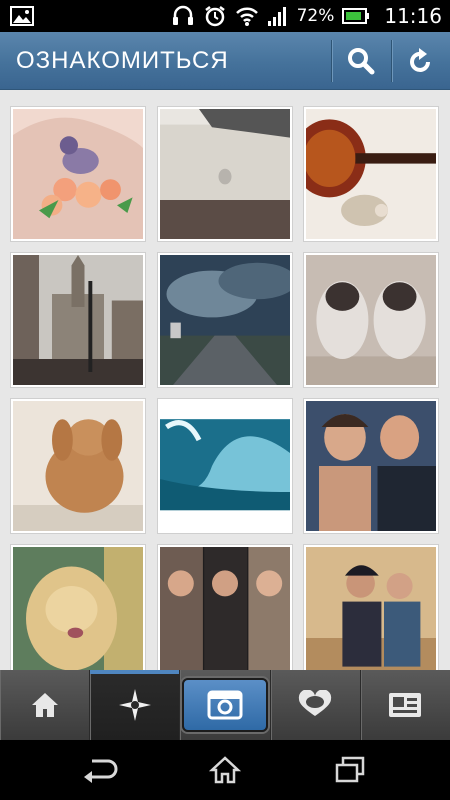 This screenshot has height=800, width=450. I want to click on battery-icon, so click(356, 16).